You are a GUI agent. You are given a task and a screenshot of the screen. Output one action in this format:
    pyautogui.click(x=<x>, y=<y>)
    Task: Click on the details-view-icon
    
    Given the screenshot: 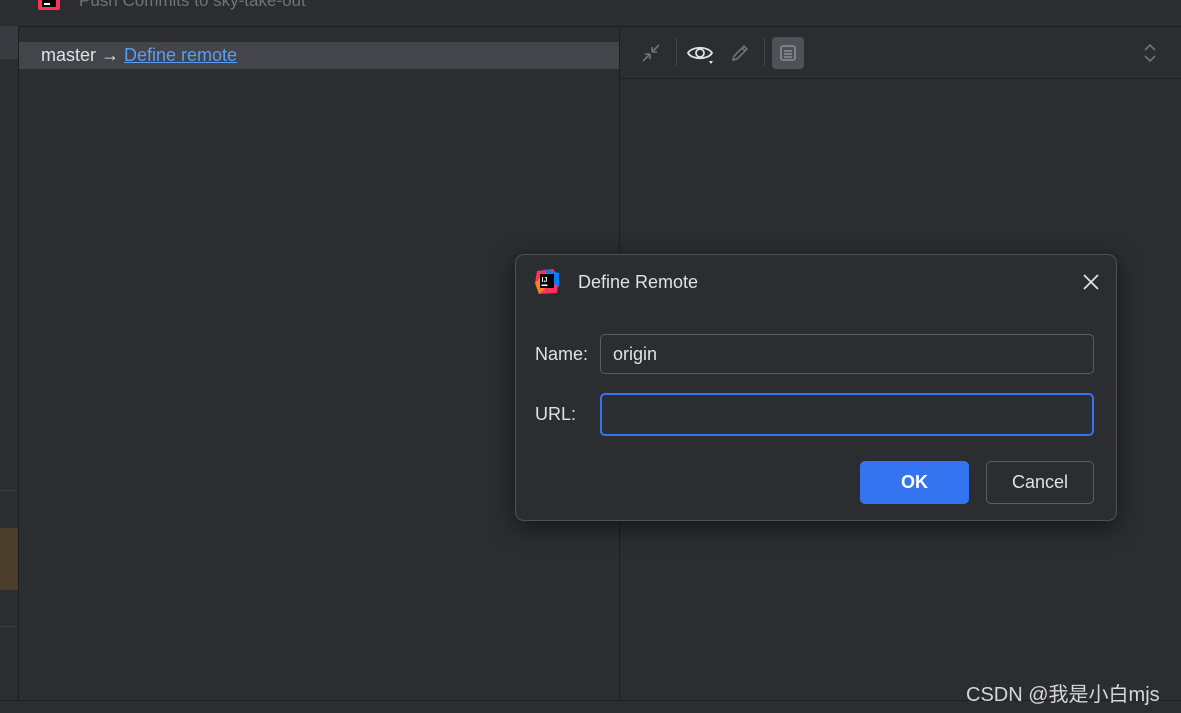 What is the action you would take?
    pyautogui.click(x=788, y=53)
    